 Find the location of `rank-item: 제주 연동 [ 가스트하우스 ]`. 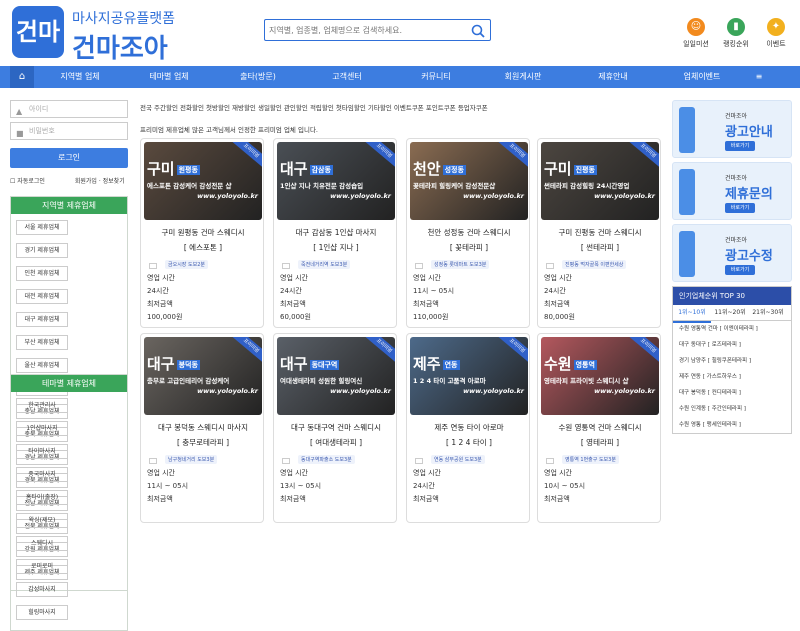

rank-item: 제주 연동 [ 가스트하우스 ] is located at coordinates (732, 377).